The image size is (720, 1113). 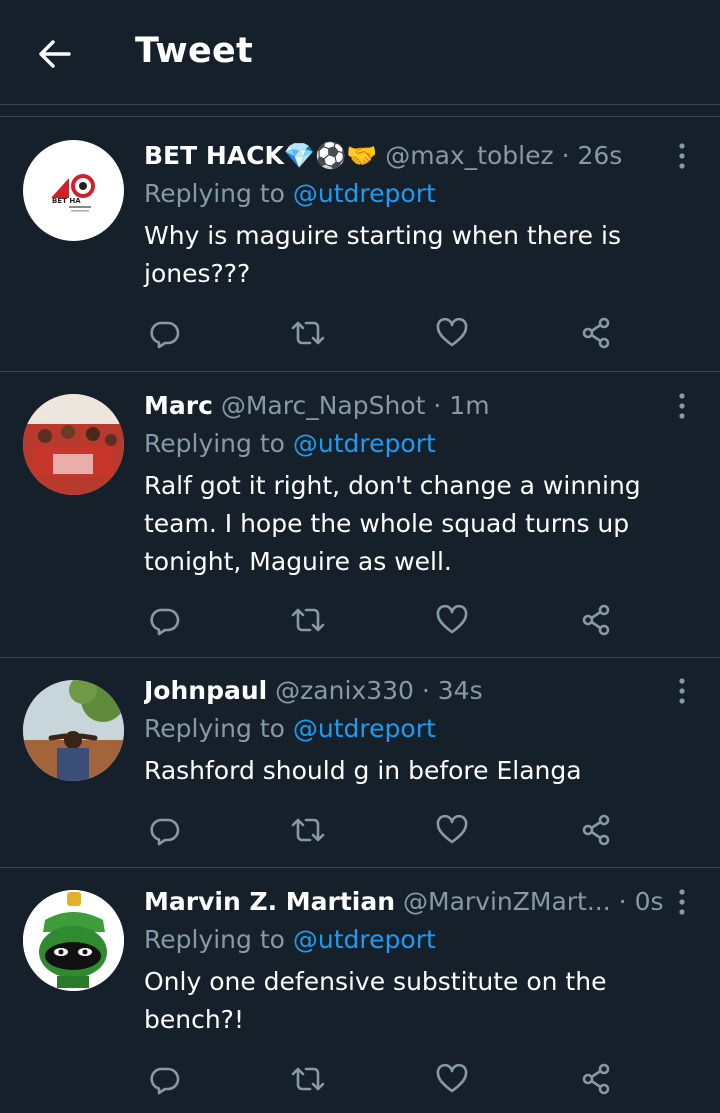 What do you see at coordinates (194, 51) in the screenshot?
I see `page-title: Tweet` at bounding box center [194, 51].